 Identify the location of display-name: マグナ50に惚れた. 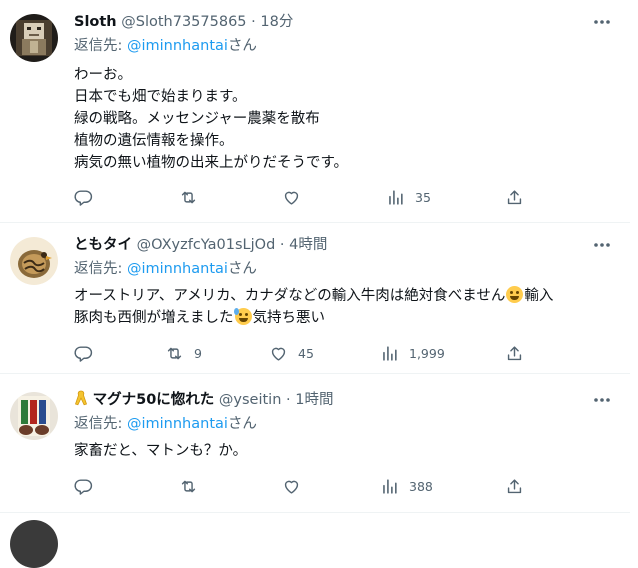
(154, 400).